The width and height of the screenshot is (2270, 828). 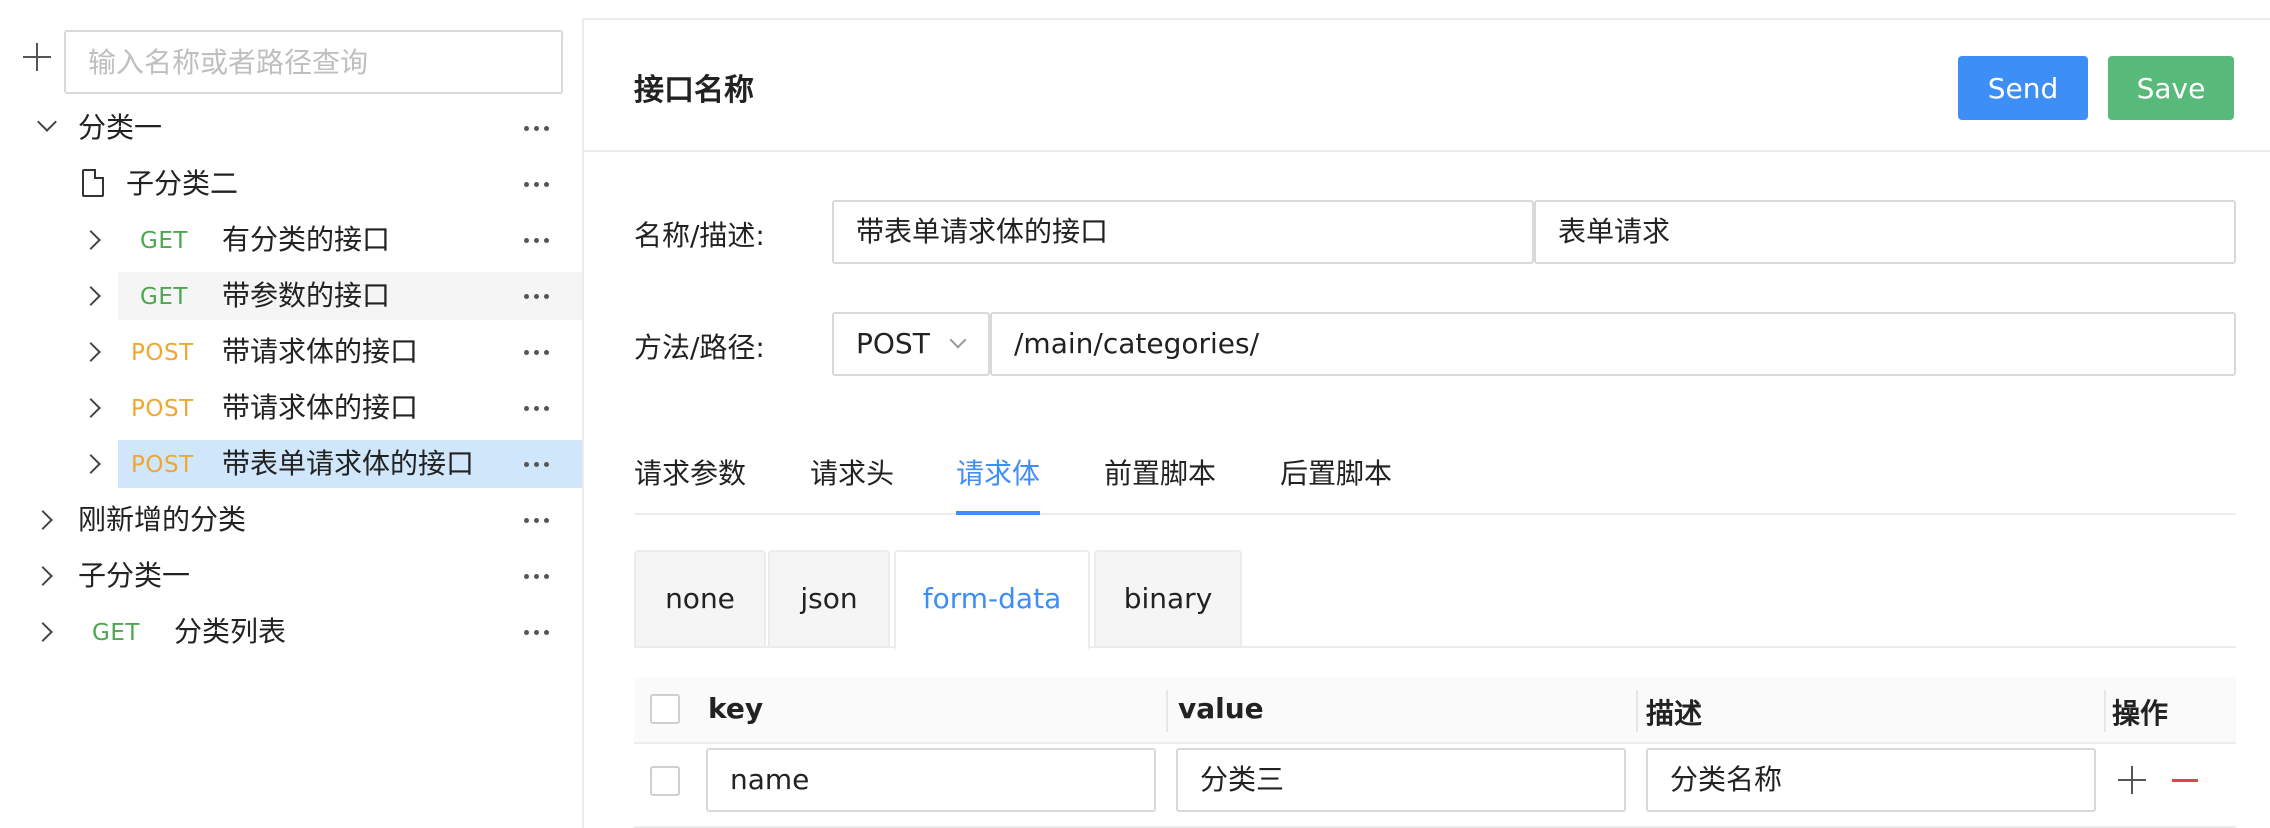 What do you see at coordinates (37, 57) in the screenshot?
I see `add-icon` at bounding box center [37, 57].